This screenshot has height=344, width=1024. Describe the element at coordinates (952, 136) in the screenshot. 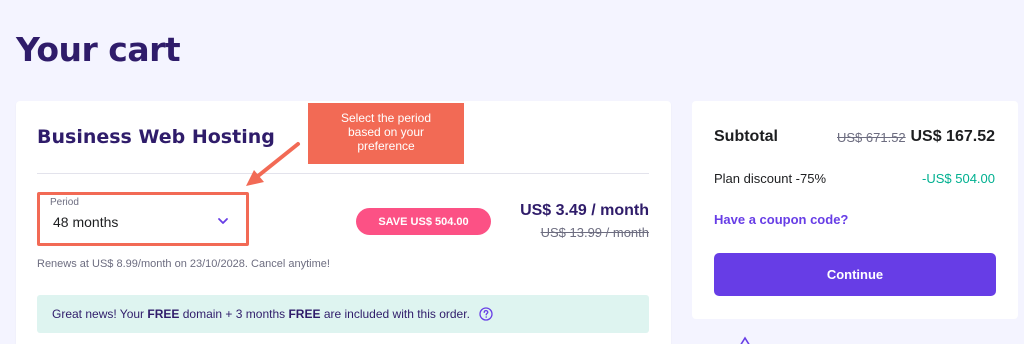

I see `subtotal-amount: US$ 167.52` at that location.